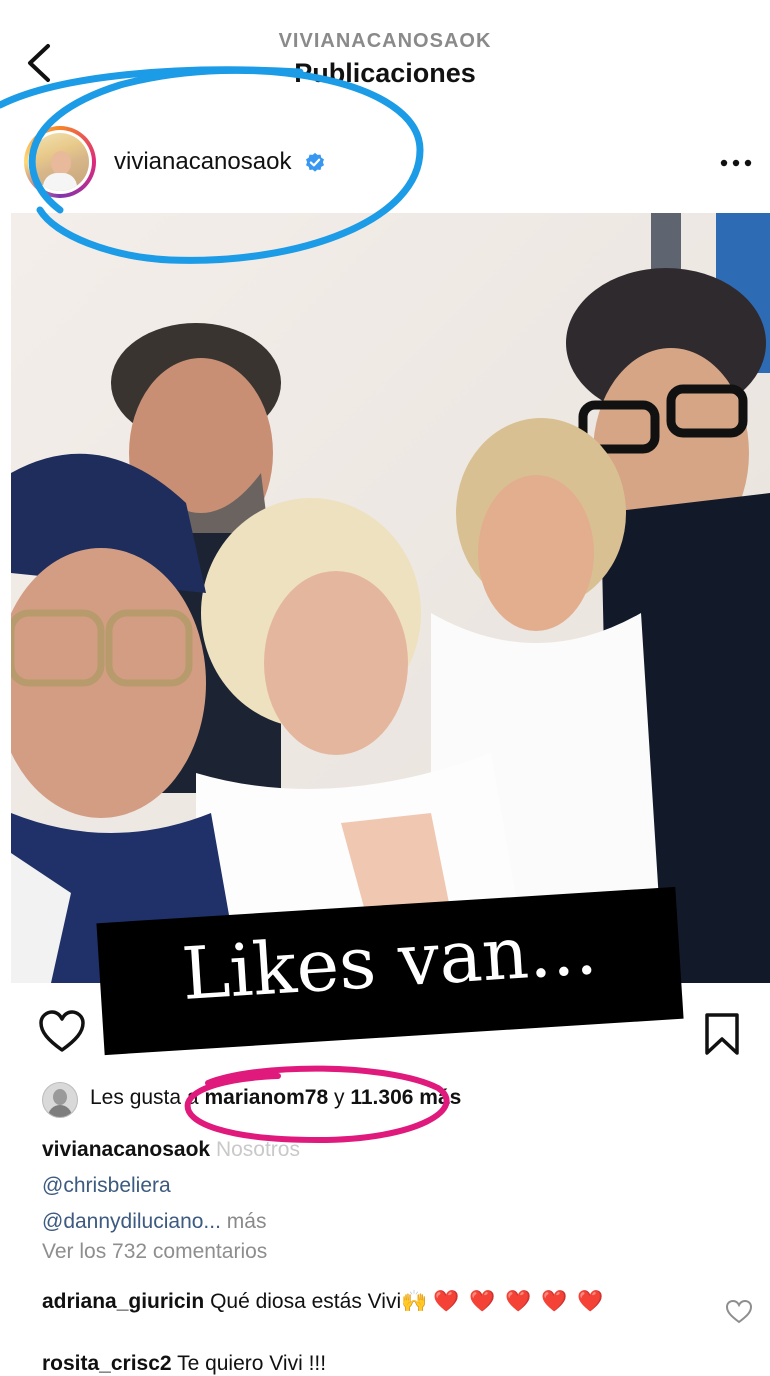 This screenshot has height=1376, width=770. Describe the element at coordinates (144, 1097) in the screenshot. I see `likes-prefix: Les gusta a` at that location.